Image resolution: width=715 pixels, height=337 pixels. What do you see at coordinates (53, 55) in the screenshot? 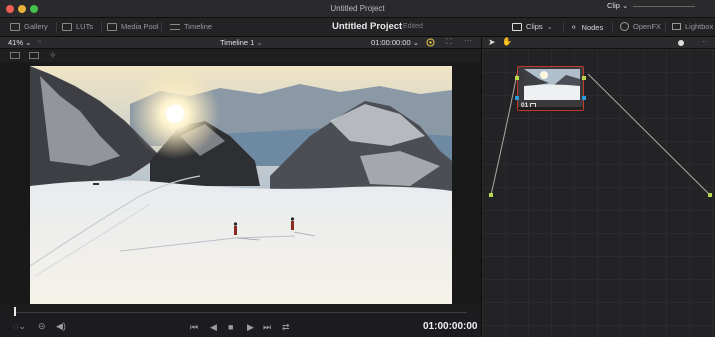
I see `scopes-icon: ✧` at bounding box center [53, 55].